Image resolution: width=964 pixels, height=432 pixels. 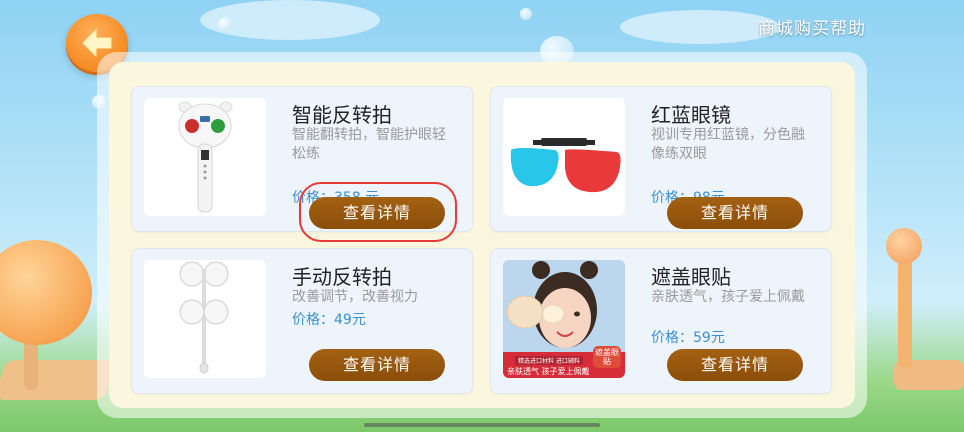 What do you see at coordinates (607, 357) in the screenshot?
I see `eye-patch-badge: 遮盖眼贴` at bounding box center [607, 357].